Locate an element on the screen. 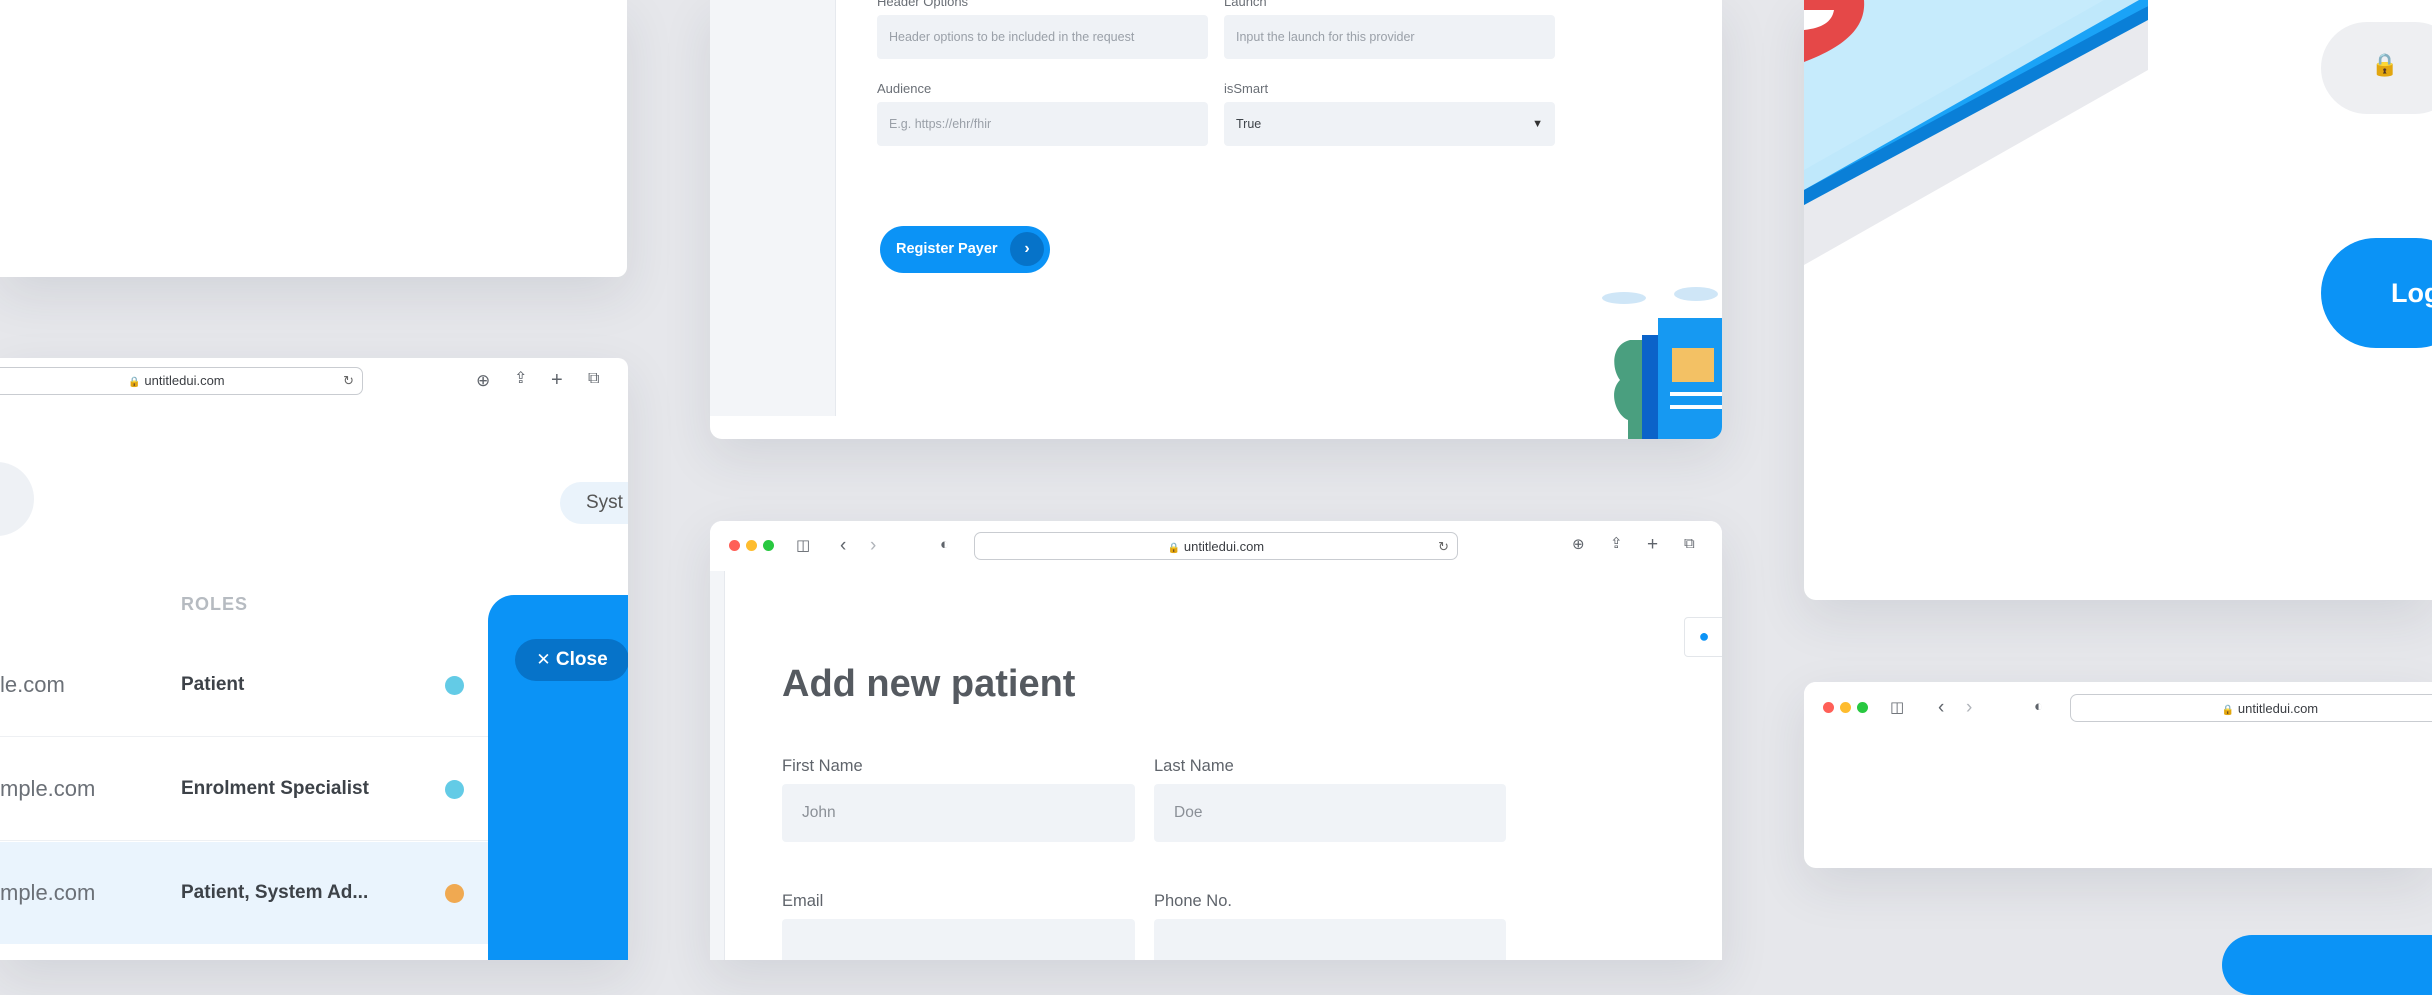 The image size is (2432, 995). launch-label: Launch is located at coordinates (1245, 4).